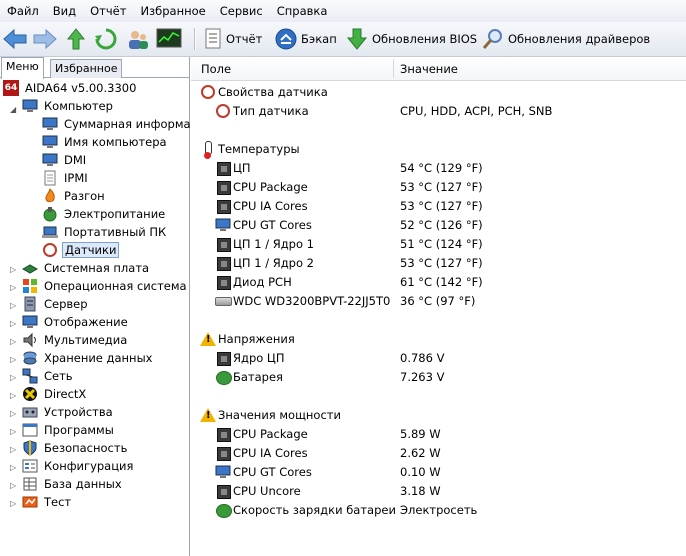 The width and height of the screenshot is (686, 556). Describe the element at coordinates (429, 69) in the screenshot. I see `column-value: Значение` at that location.